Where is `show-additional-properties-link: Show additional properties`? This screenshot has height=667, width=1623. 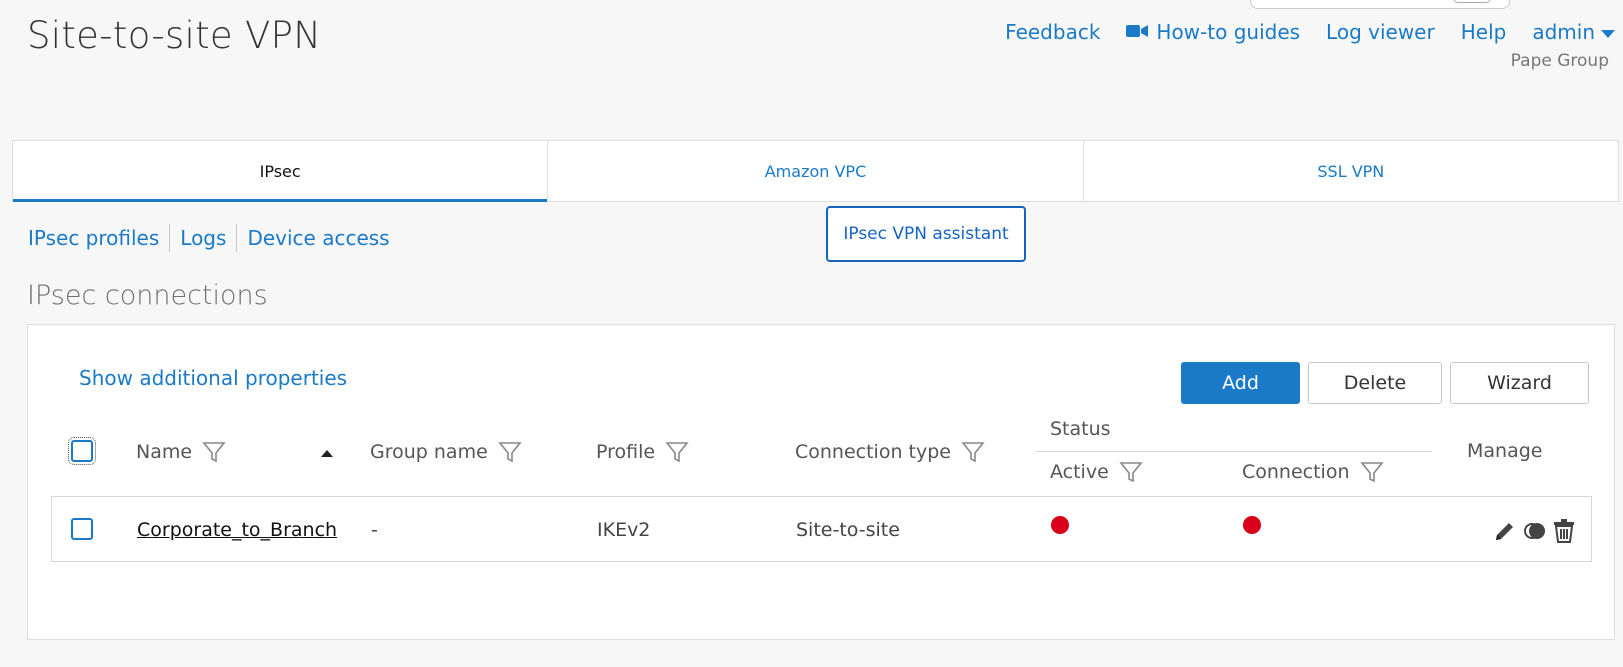 show-additional-properties-link: Show additional properties is located at coordinates (213, 378).